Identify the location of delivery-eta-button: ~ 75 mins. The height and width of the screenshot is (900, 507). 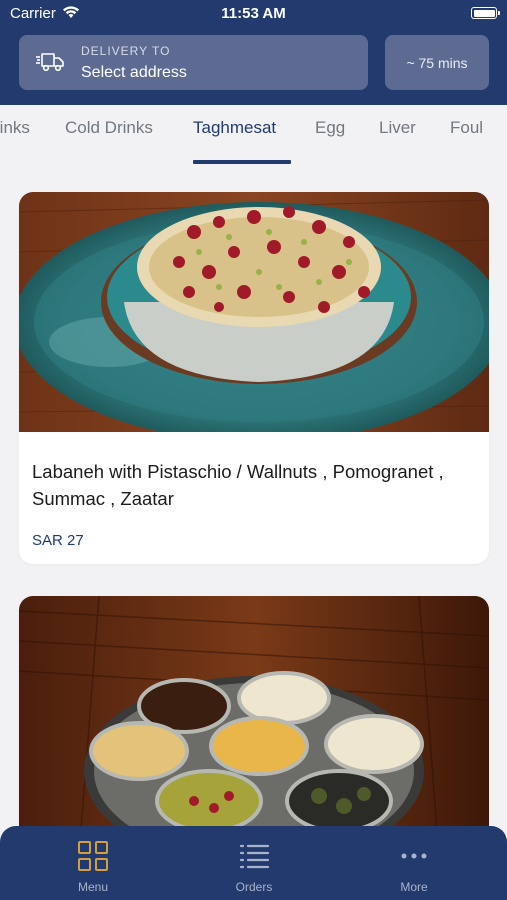
(437, 62).